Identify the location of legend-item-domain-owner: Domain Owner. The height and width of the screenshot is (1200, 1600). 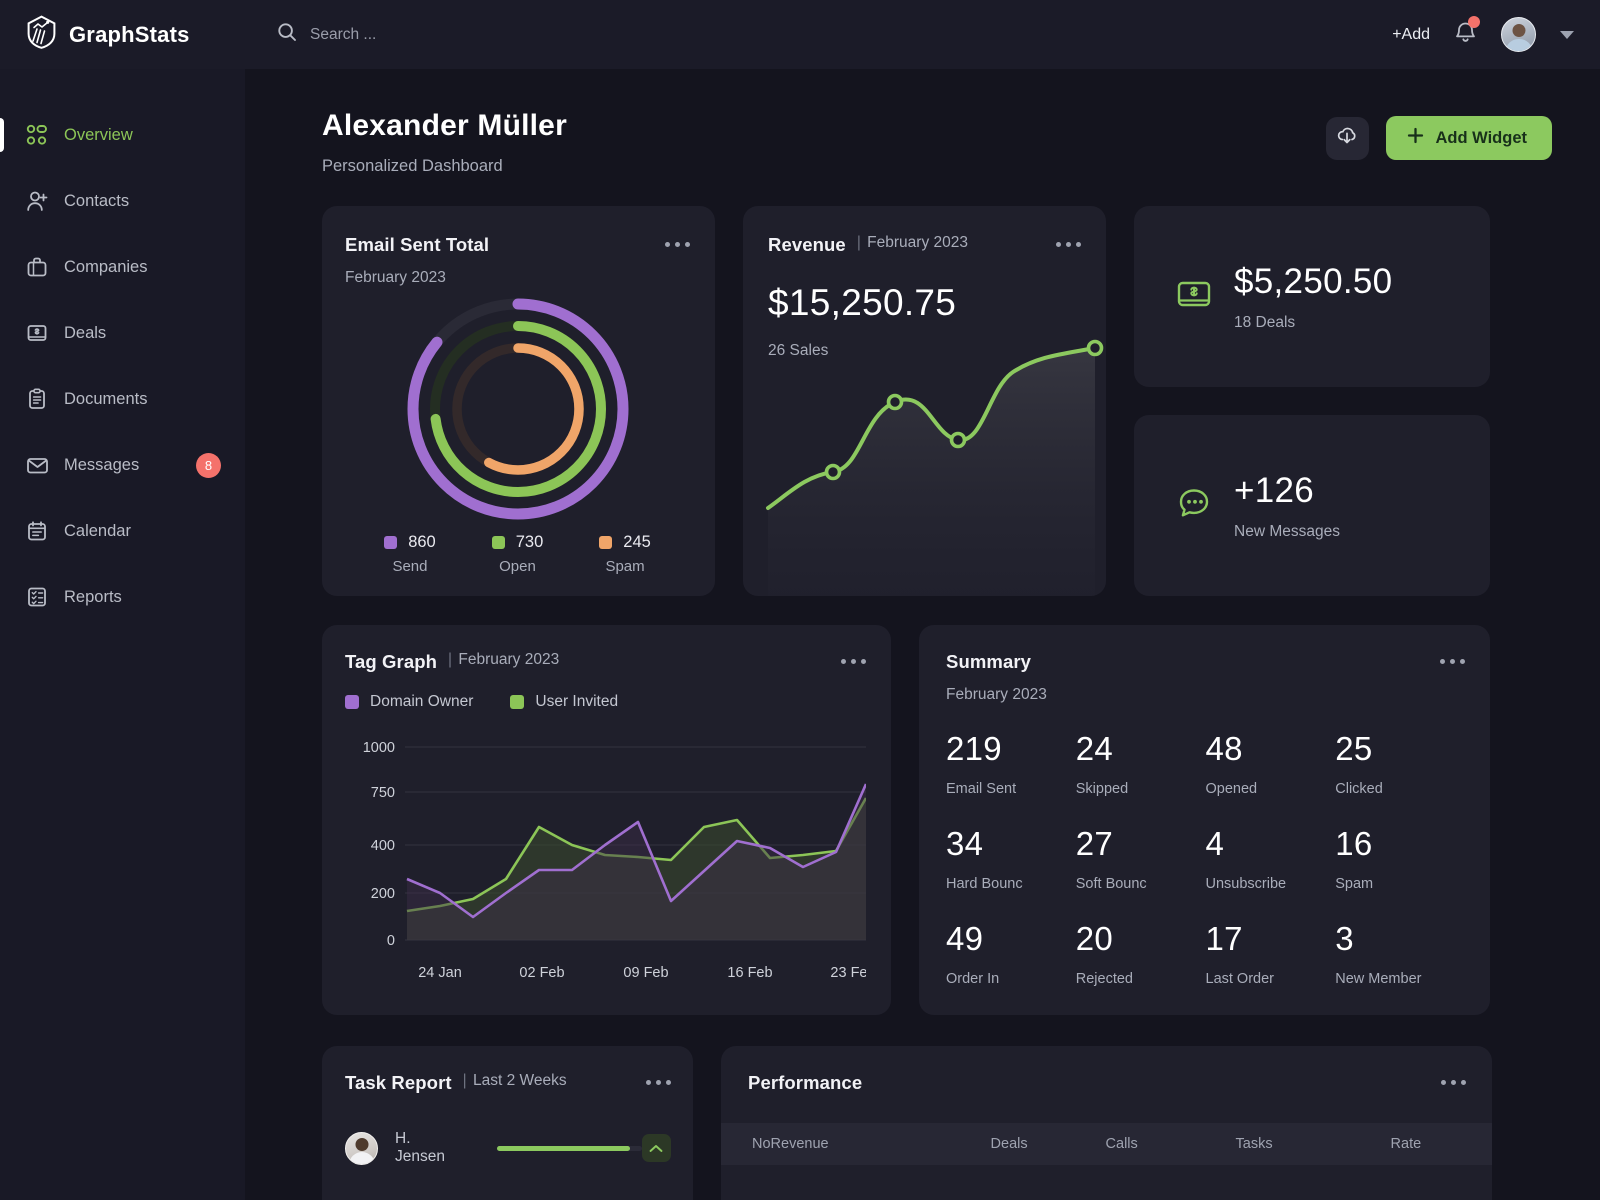
(409, 702).